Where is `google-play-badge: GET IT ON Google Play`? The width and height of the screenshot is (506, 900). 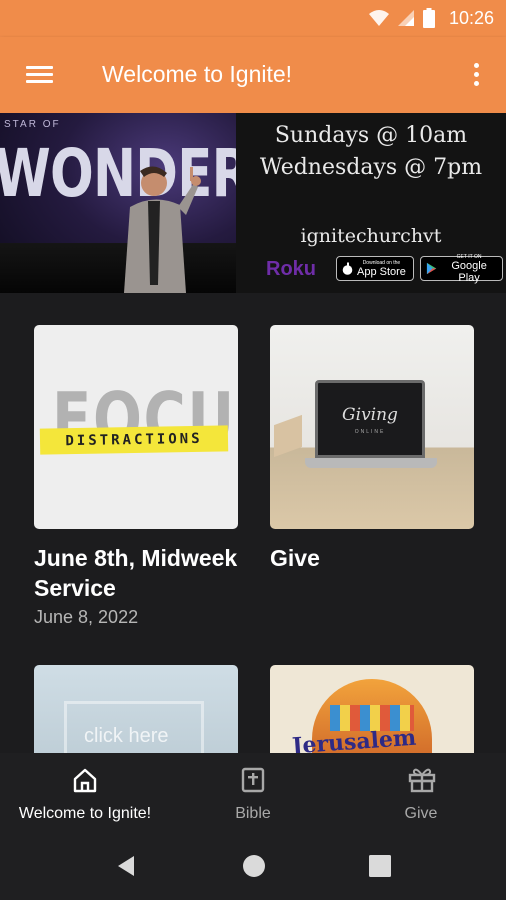
google-play-badge: GET IT ON Google Play is located at coordinates (461, 269).